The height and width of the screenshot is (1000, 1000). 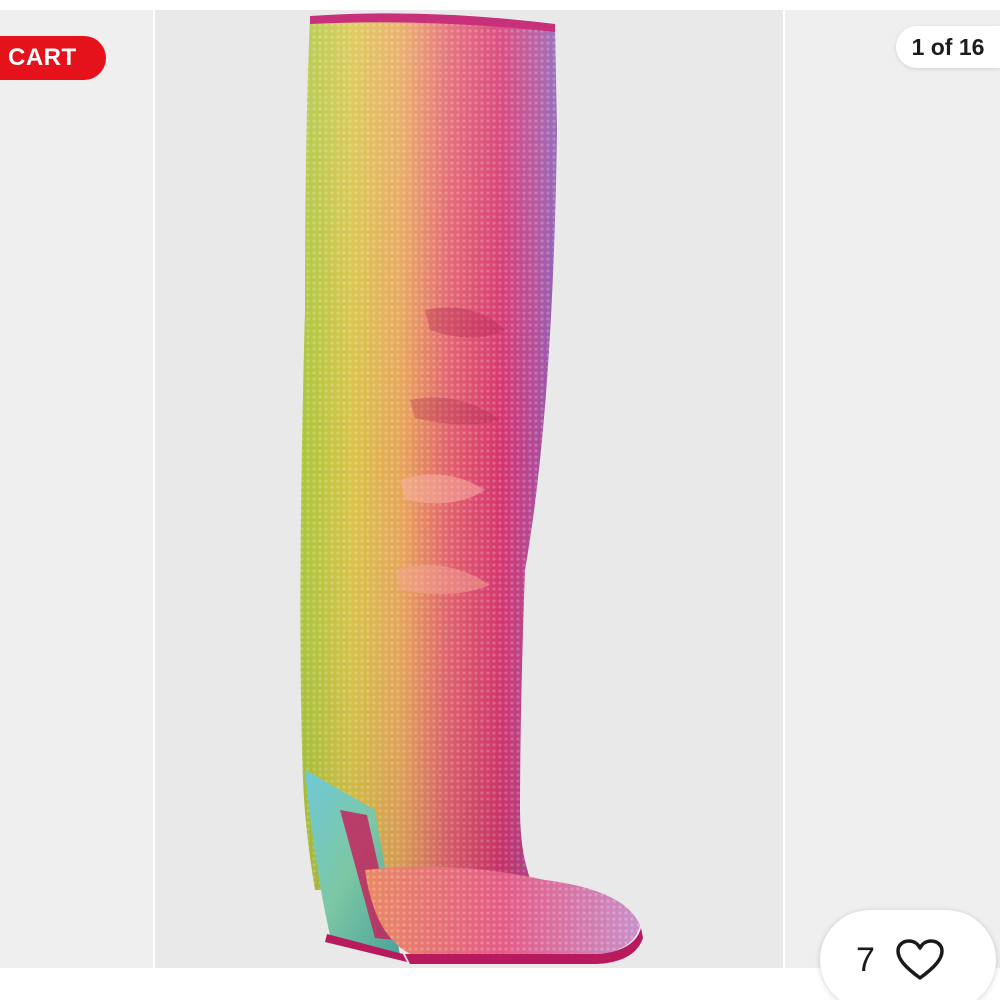 I want to click on favorite-count: 7, so click(x=865, y=960).